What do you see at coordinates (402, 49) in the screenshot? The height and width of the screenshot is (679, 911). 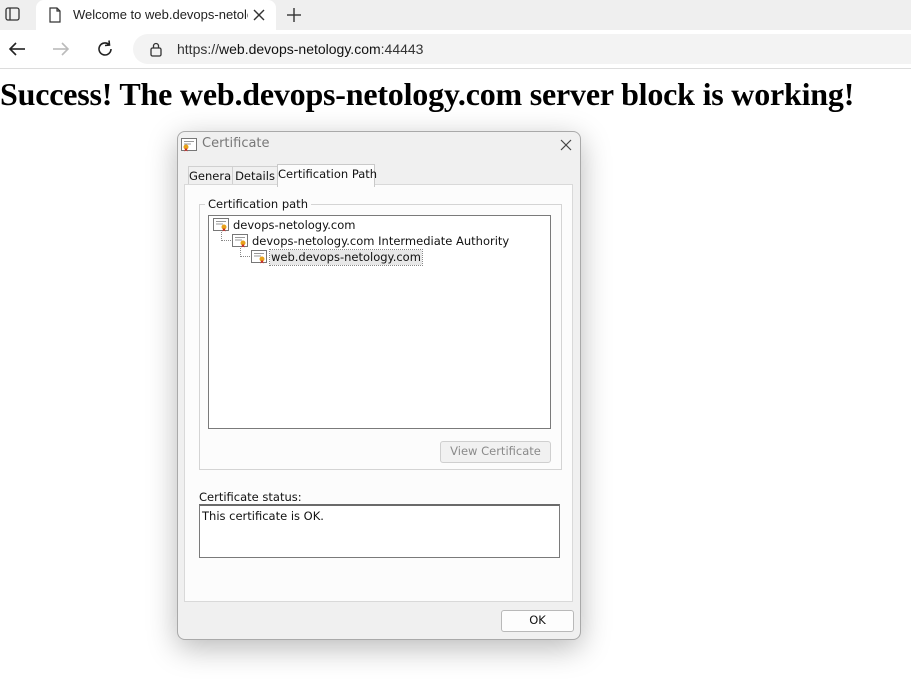 I see `url-port: :44443` at bounding box center [402, 49].